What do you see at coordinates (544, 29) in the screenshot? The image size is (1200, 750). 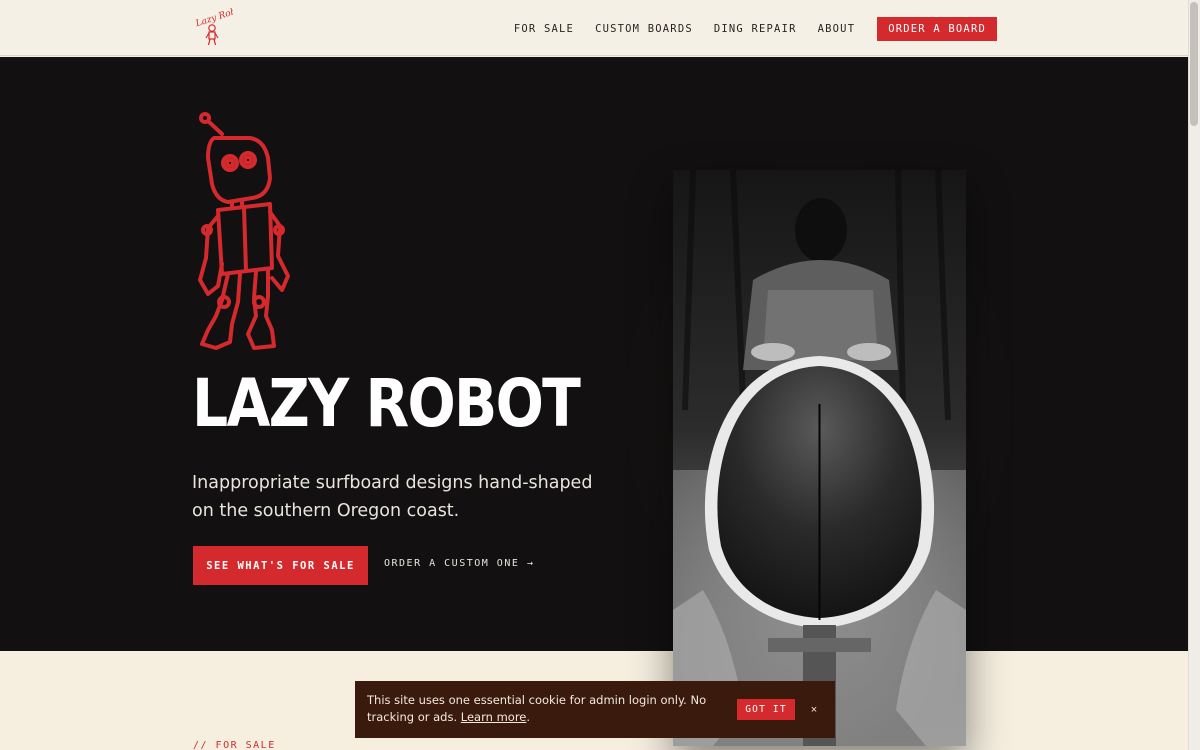 I see `nav-item-for-sale: FOR SALE` at bounding box center [544, 29].